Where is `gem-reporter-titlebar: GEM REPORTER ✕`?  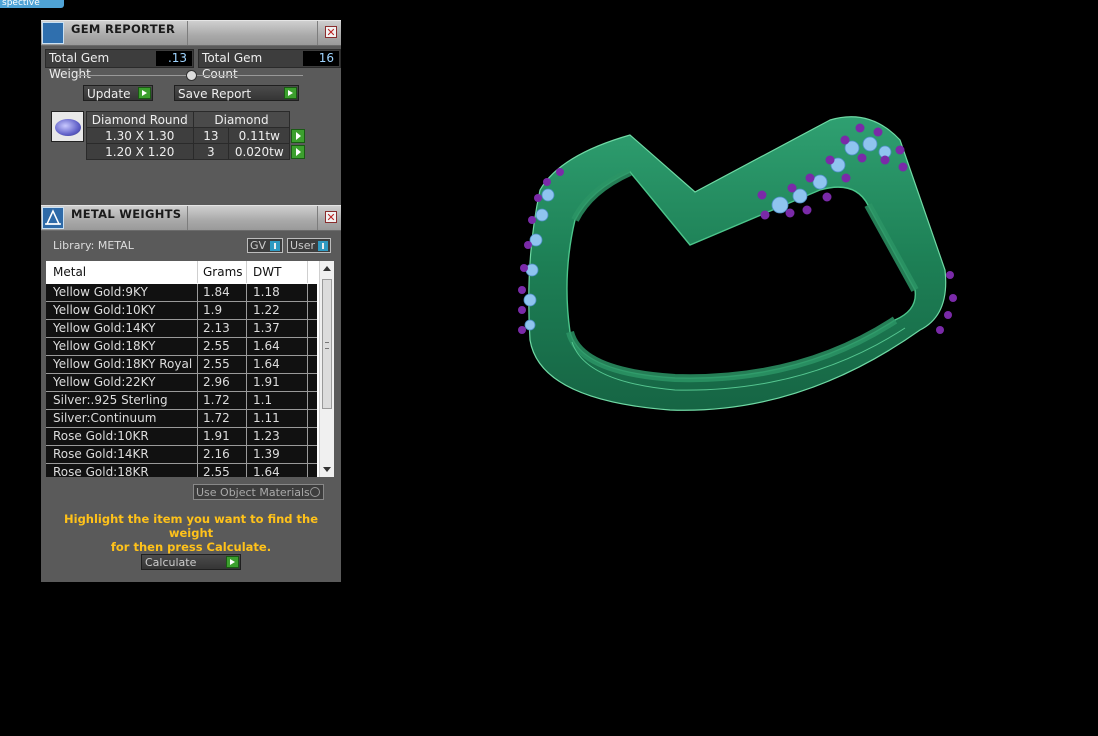 gem-reporter-titlebar: GEM REPORTER ✕ is located at coordinates (191, 33).